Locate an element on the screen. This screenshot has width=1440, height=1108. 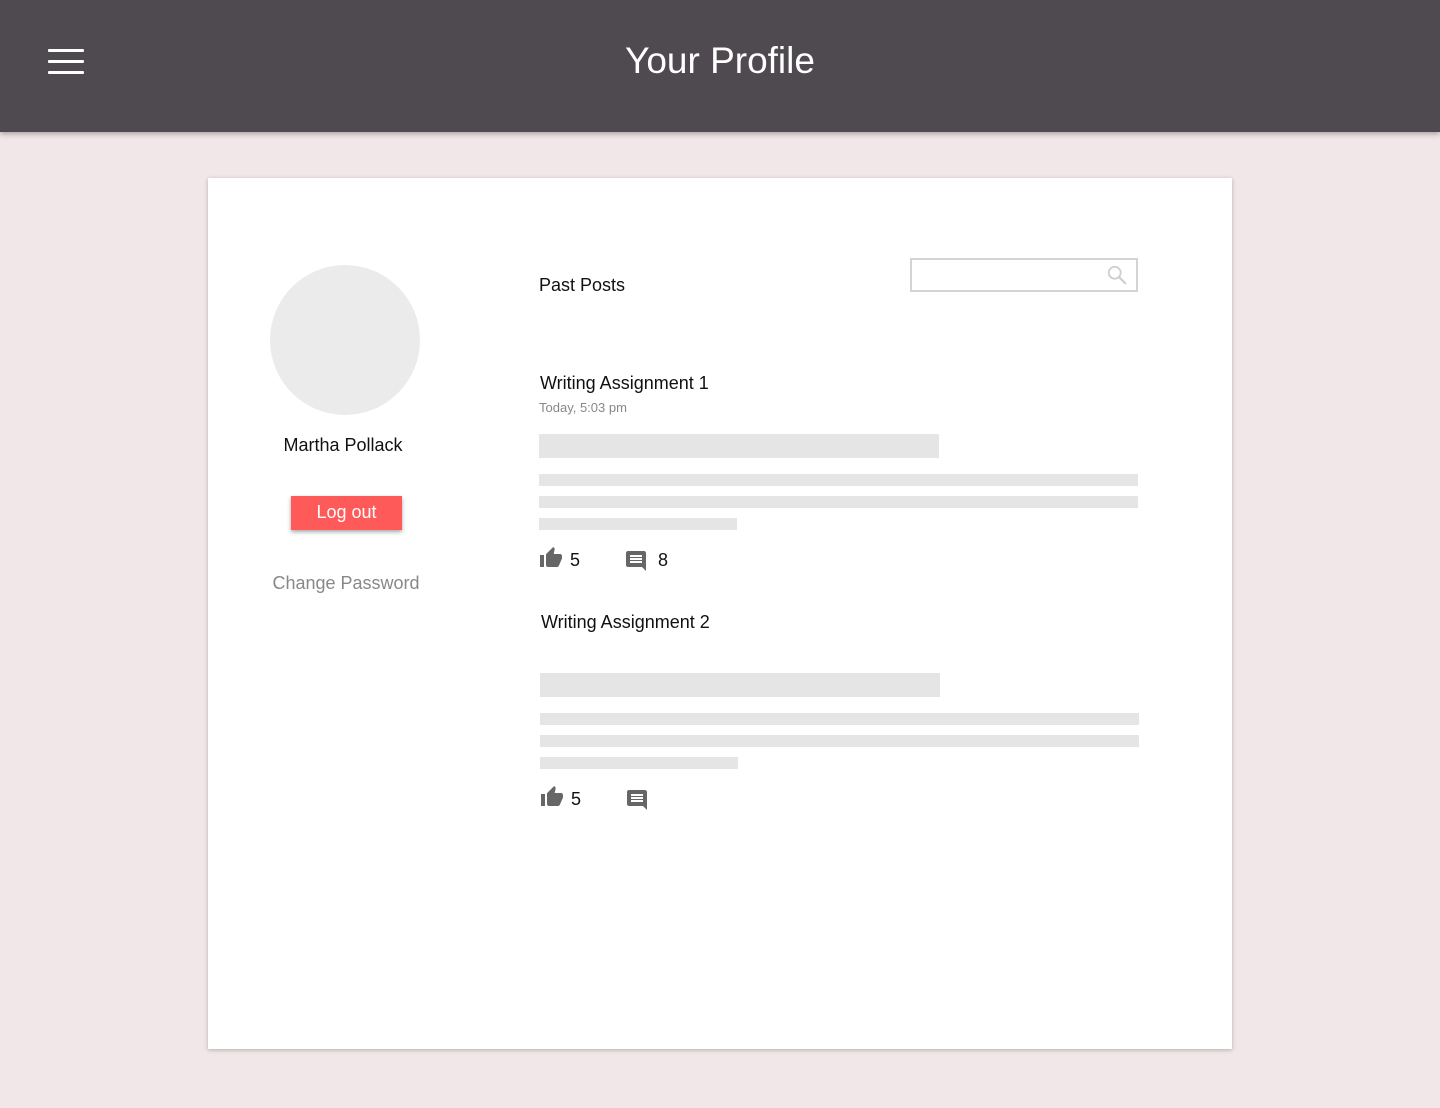
top-app-bar: Your Profile is located at coordinates (720, 66).